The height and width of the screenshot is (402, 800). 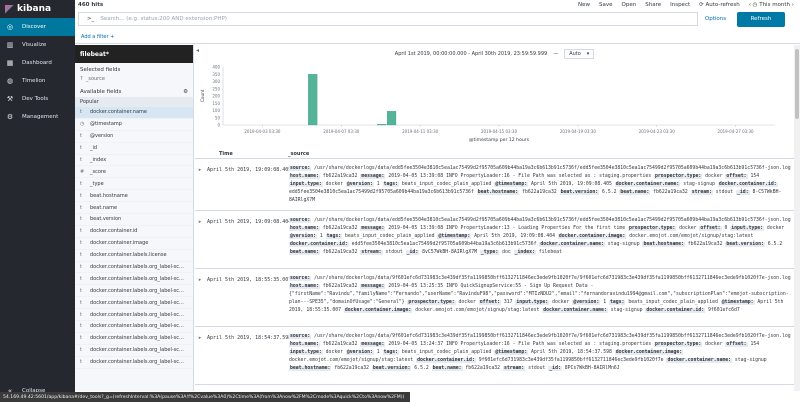 I want to click on time-column-header: Time, so click(x=241, y=154).